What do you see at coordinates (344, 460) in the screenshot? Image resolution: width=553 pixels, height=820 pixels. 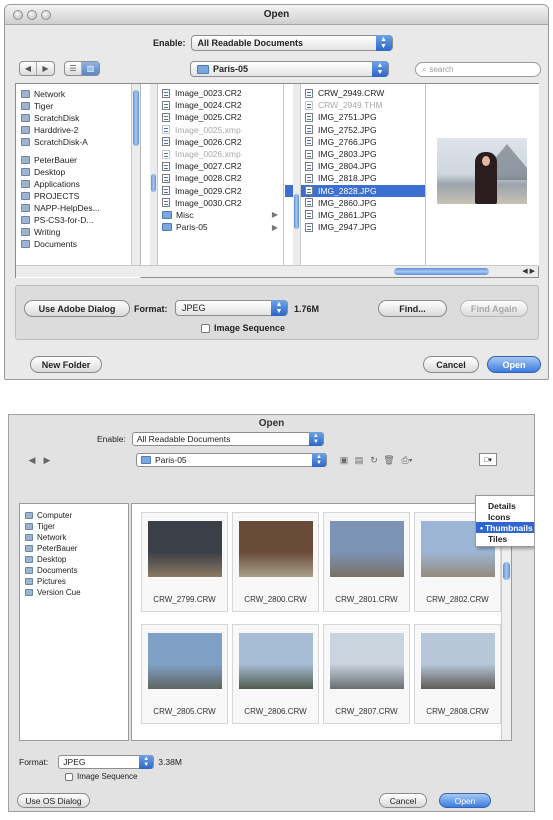 I see `go-up-icon: ▣` at bounding box center [344, 460].